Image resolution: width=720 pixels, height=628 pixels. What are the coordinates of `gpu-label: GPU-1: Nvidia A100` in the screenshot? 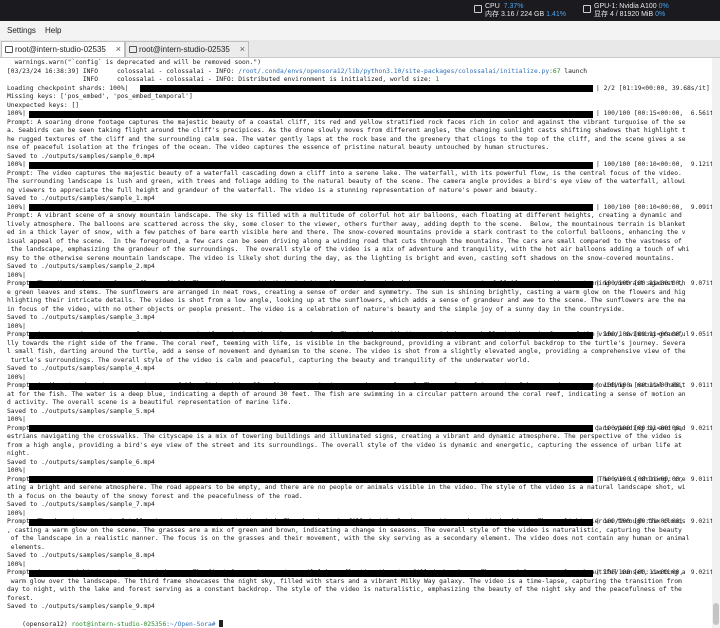 It's located at (625, 6).